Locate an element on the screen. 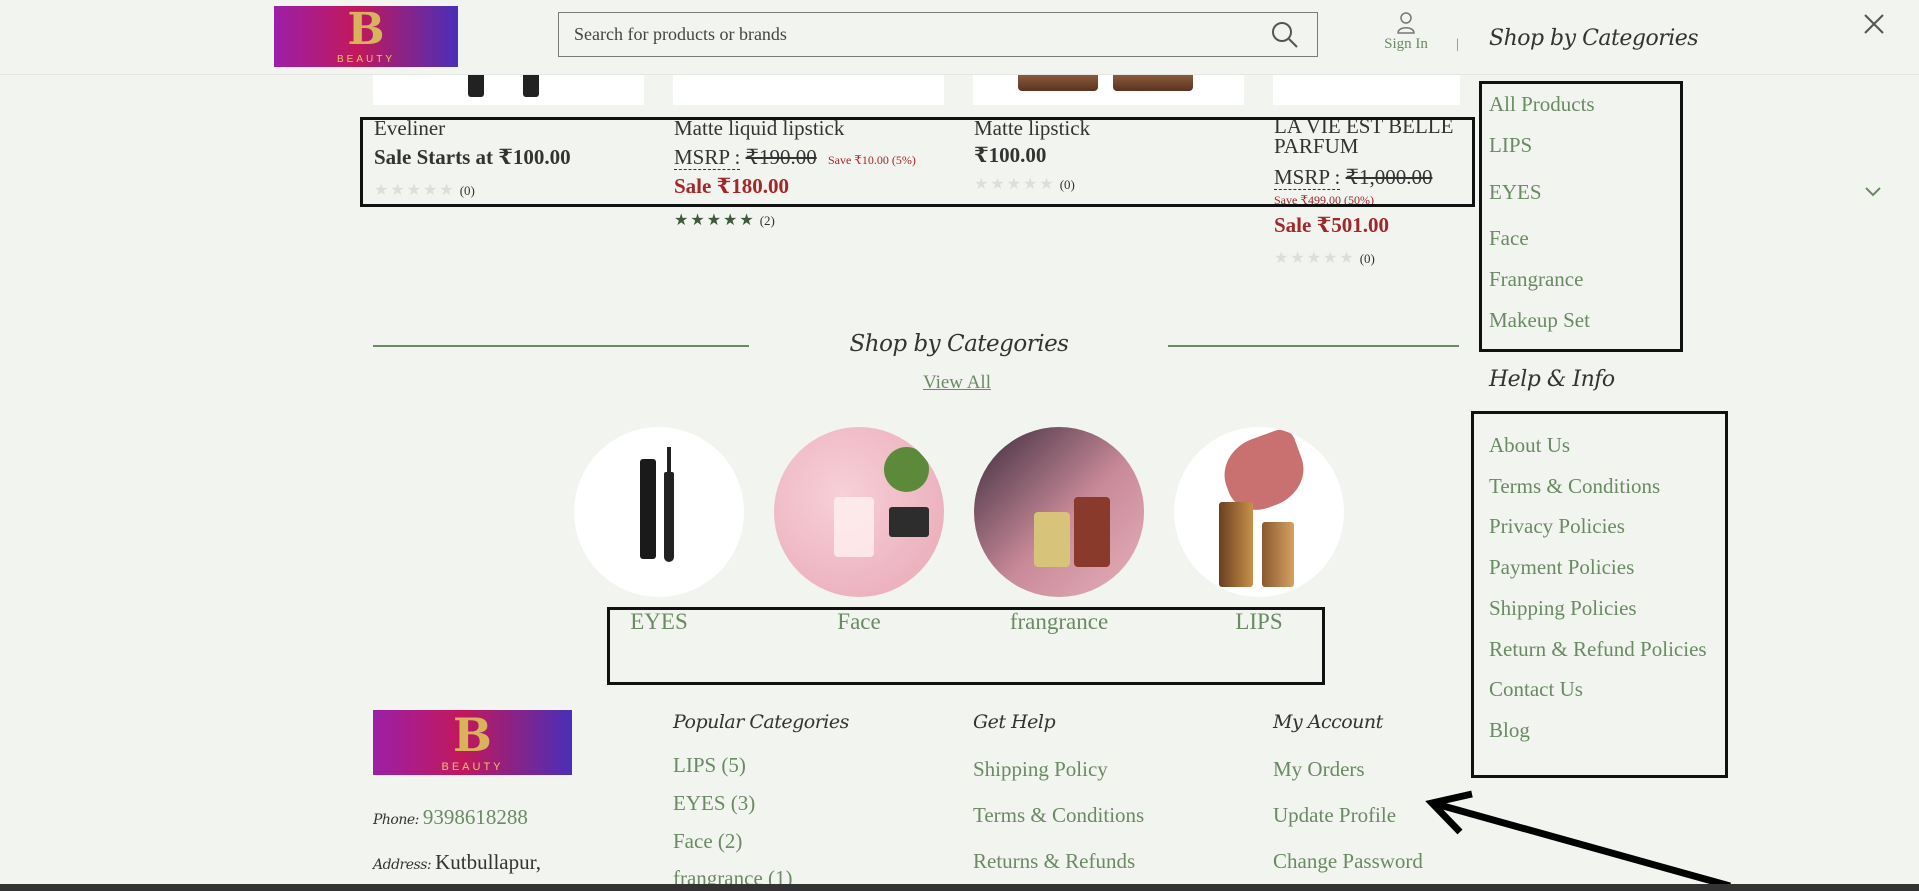 Image resolution: width=1919 pixels, height=891 pixels. rating-stars: ★★★★★ (0) is located at coordinates (1324, 257).